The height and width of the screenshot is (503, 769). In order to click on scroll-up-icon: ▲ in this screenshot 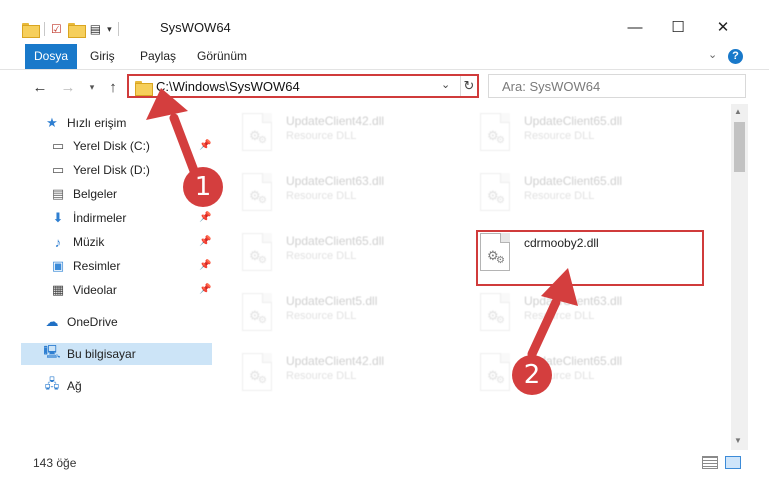, I will do `click(738, 111)`.